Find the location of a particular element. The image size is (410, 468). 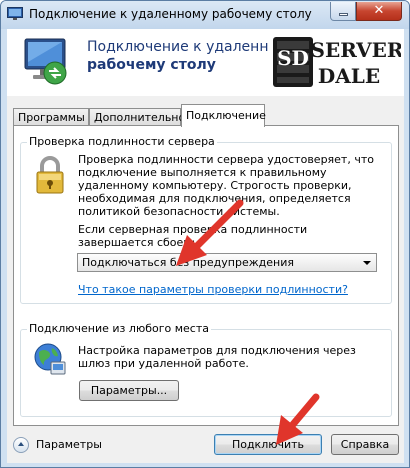

svg-text: SD is located at coordinates (293, 58).